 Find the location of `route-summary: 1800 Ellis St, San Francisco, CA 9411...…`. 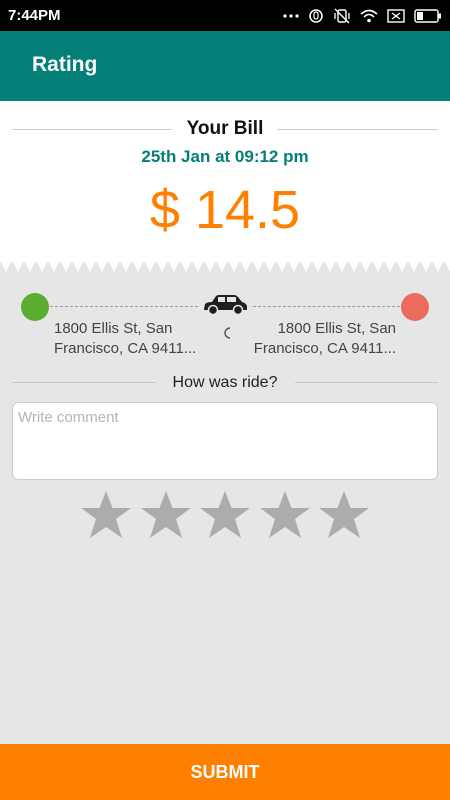

route-summary: 1800 Ellis St, San Francisco, CA 9411...… is located at coordinates (225, 325).